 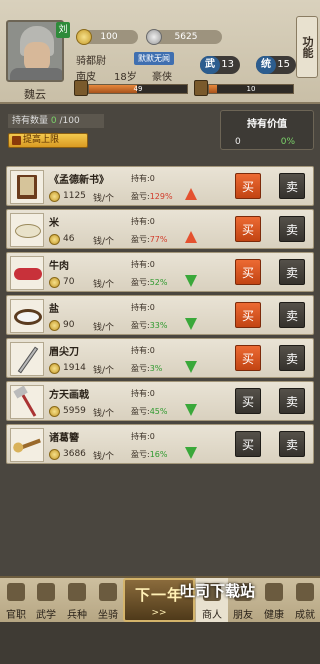 I want to click on raise-limit-button: 提高上限, so click(x=48, y=140).